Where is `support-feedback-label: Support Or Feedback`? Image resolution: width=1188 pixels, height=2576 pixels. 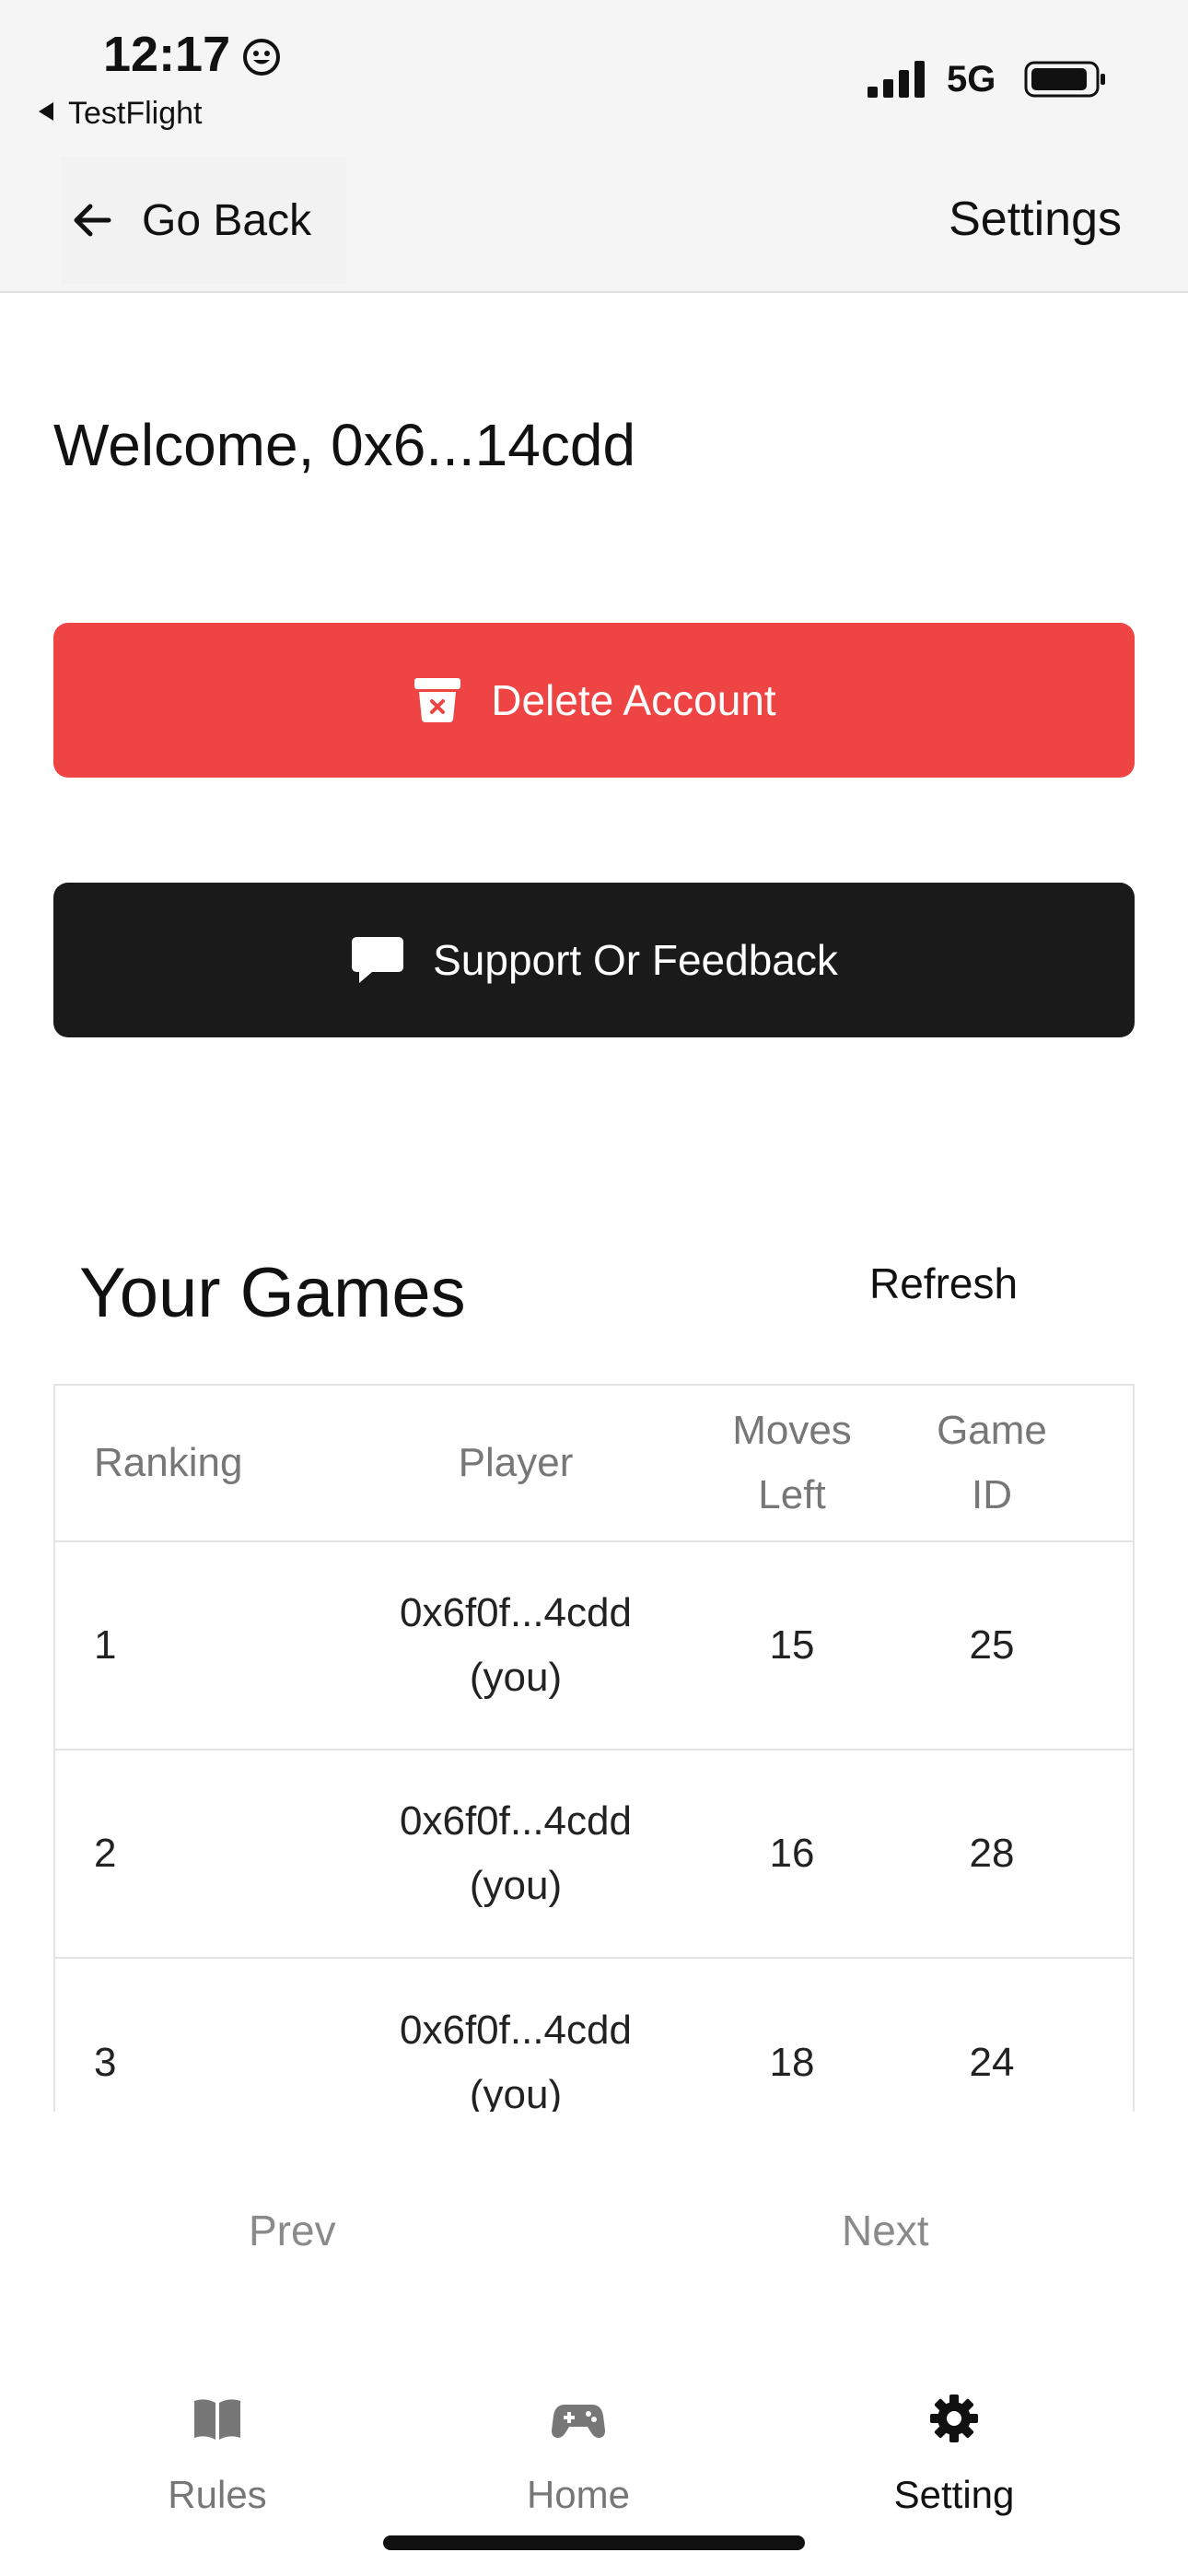
support-feedback-label: Support Or Feedback is located at coordinates (635, 960).